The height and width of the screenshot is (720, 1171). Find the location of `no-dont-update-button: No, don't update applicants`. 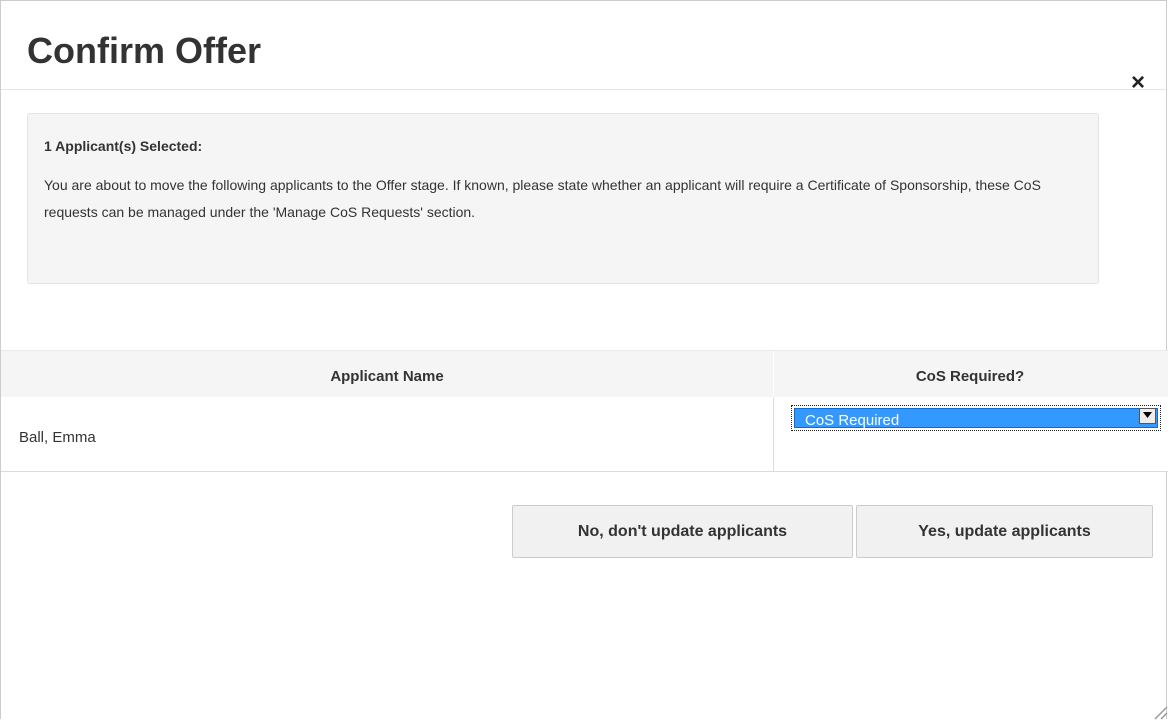

no-dont-update-button: No, don't update applicants is located at coordinates (682, 531).